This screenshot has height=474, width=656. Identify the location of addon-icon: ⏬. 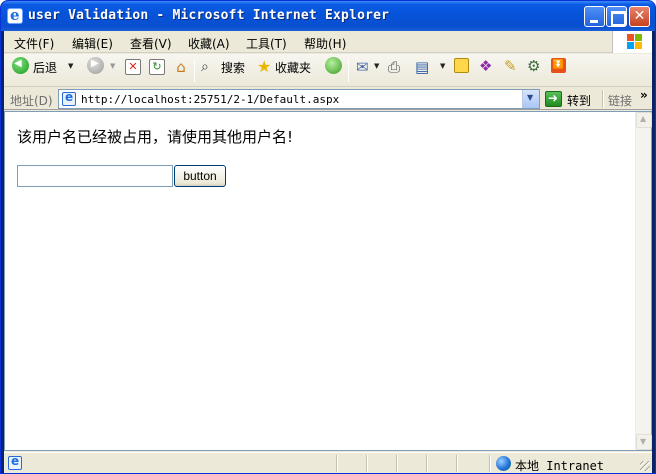
(558, 65).